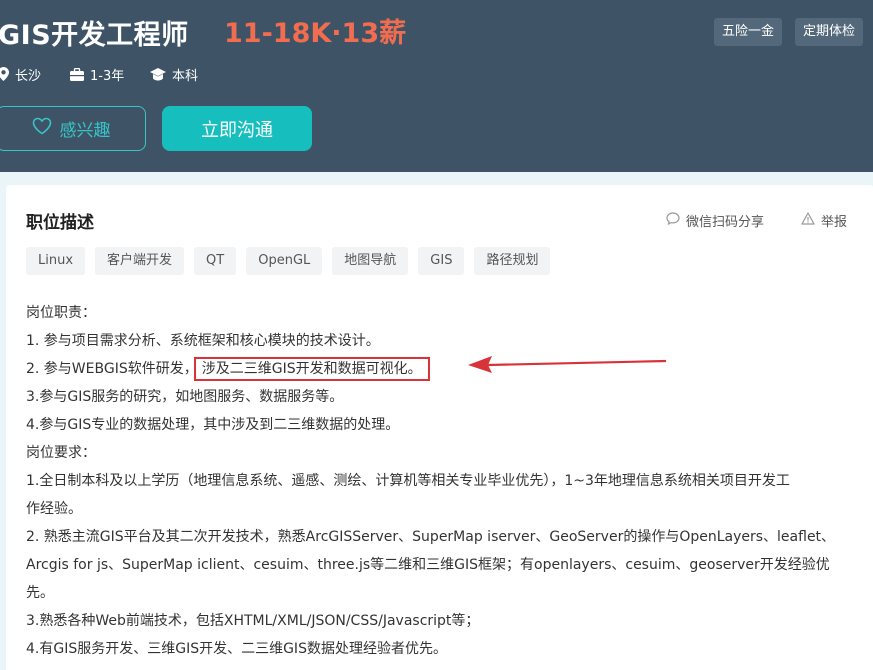 The image size is (873, 670). I want to click on perk-tag-insurance: 五险一金, so click(748, 32).